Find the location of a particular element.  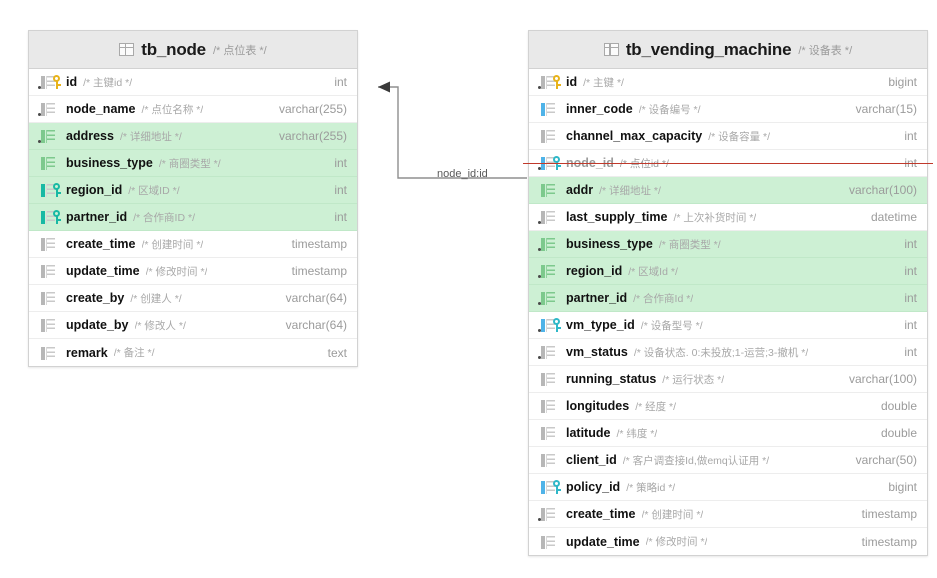

column-name: last_supply_time is located at coordinates (617, 217).